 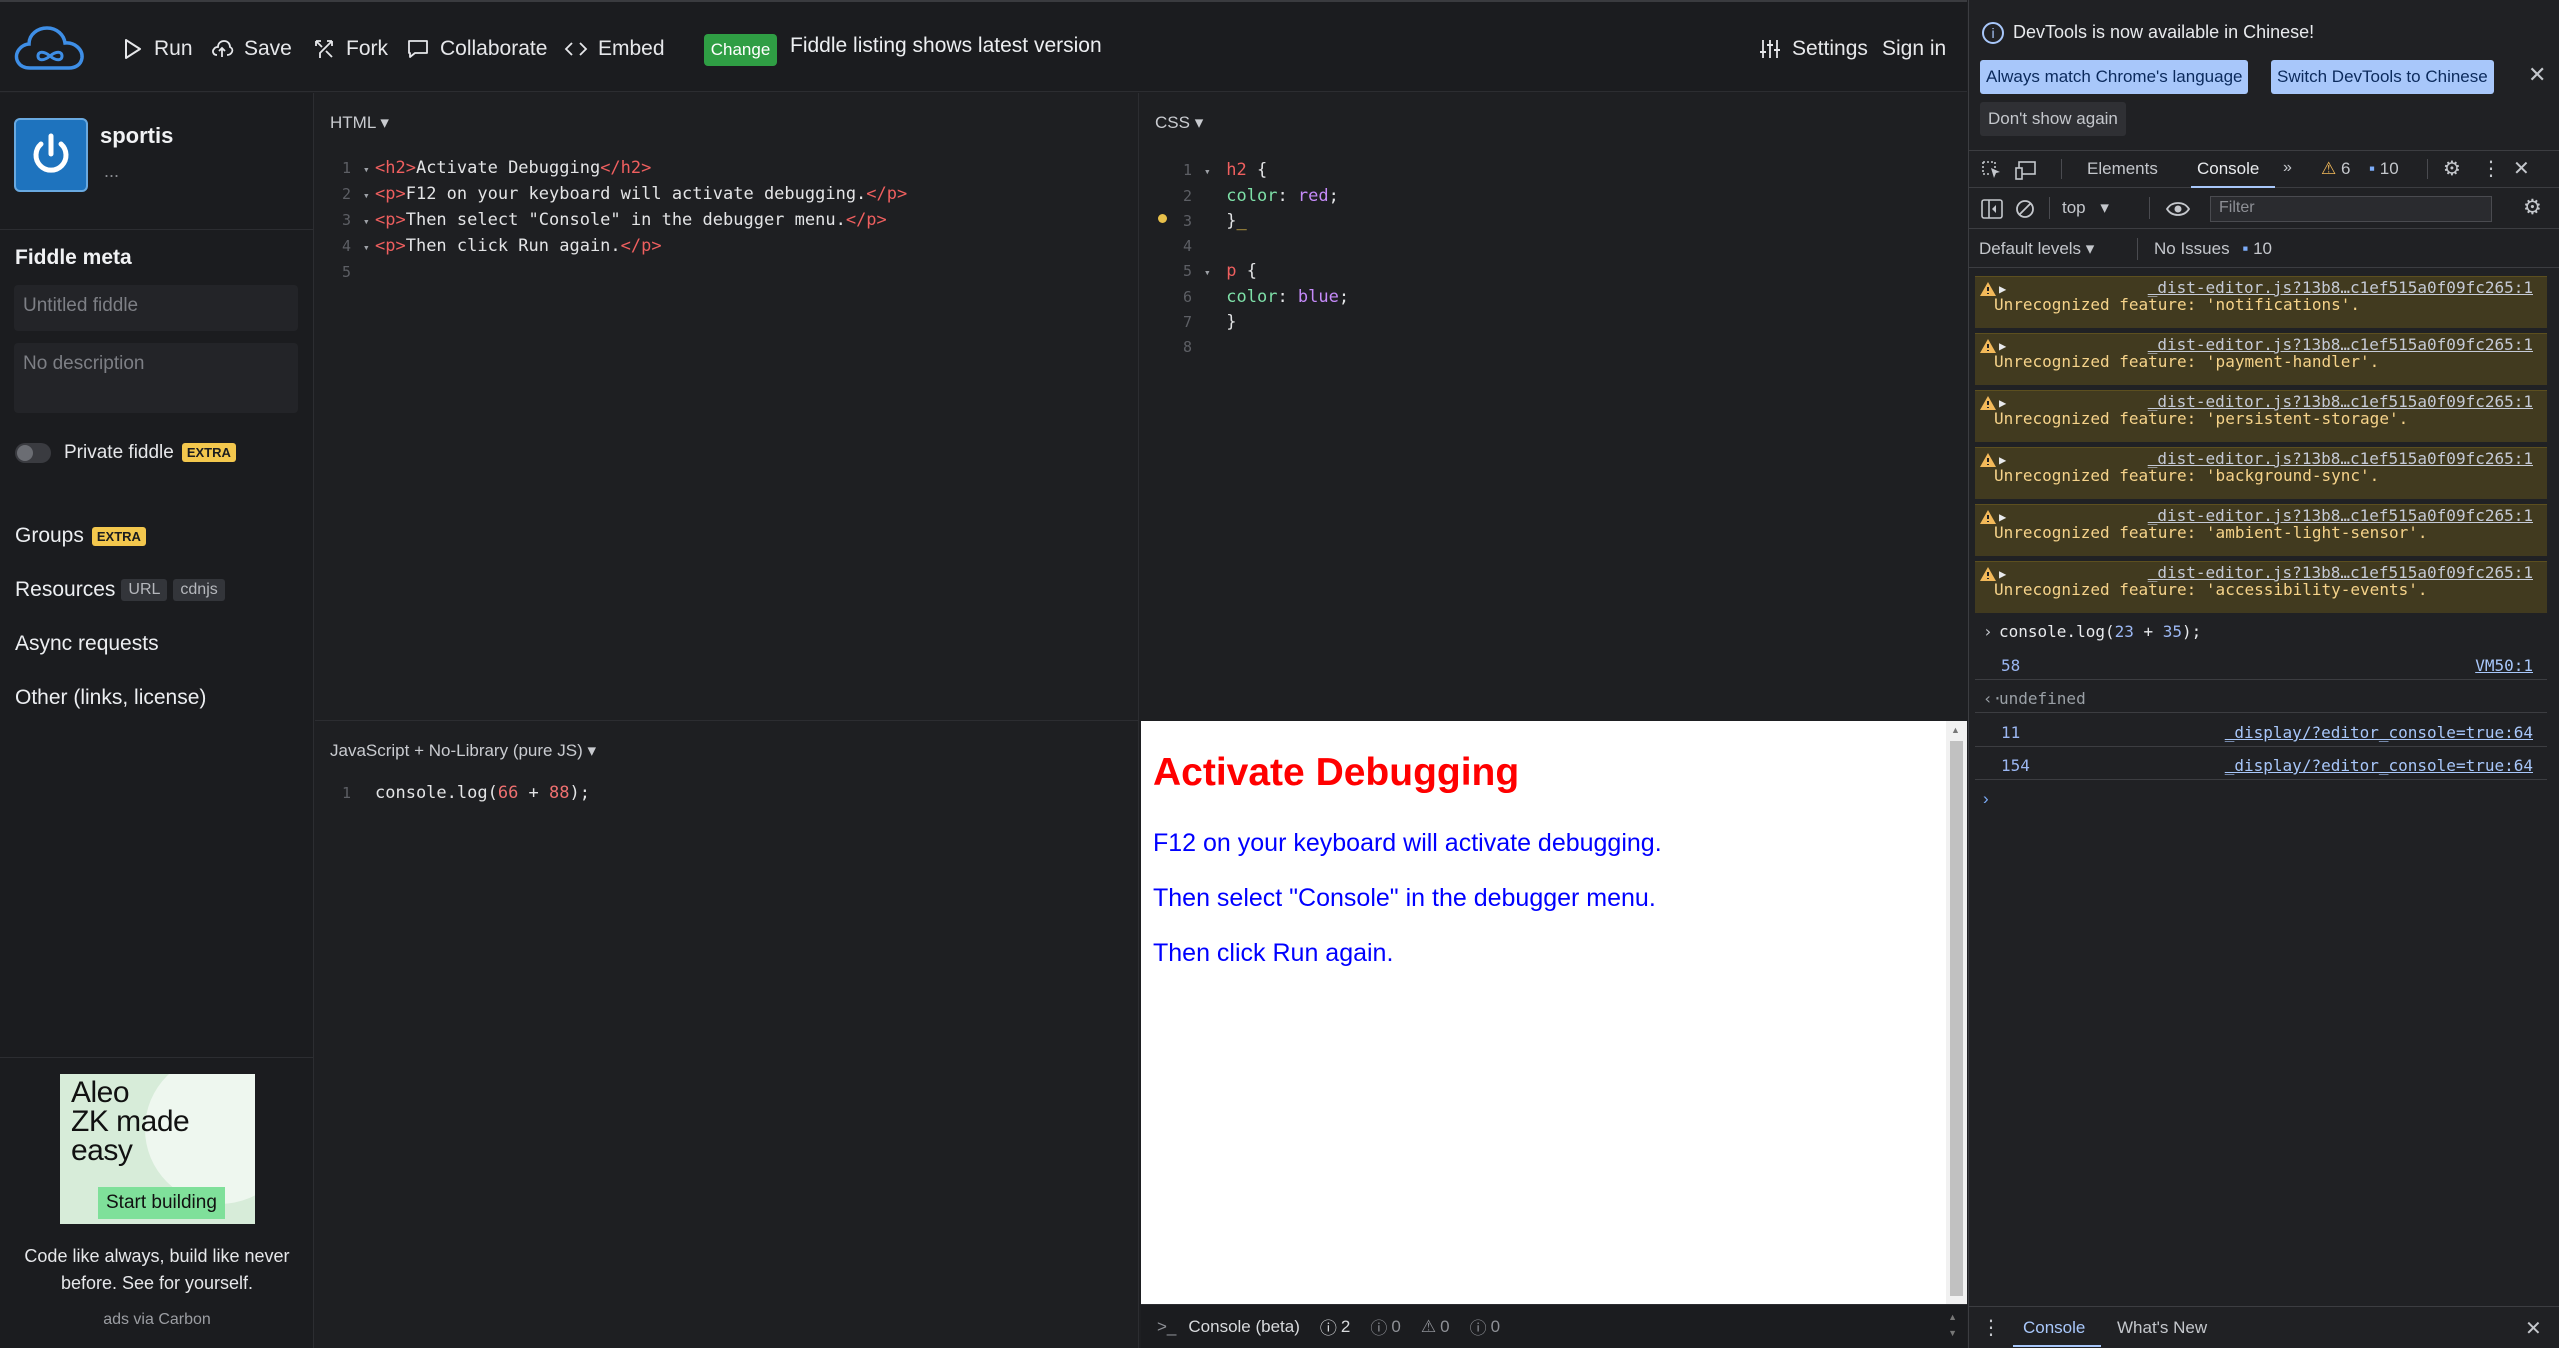 I want to click on device-toolbar-icon, so click(x=2027, y=170).